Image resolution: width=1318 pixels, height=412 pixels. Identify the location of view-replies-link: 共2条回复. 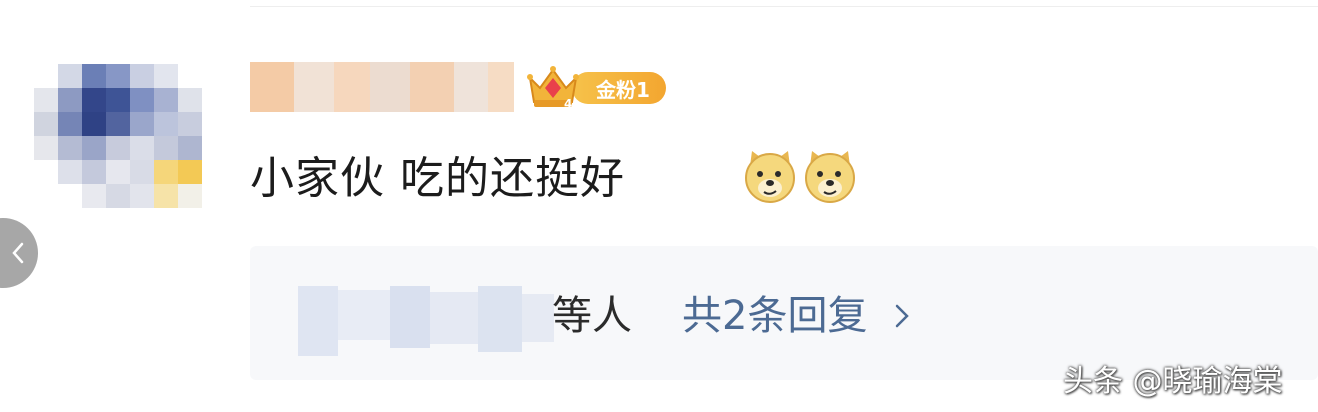
(796, 316).